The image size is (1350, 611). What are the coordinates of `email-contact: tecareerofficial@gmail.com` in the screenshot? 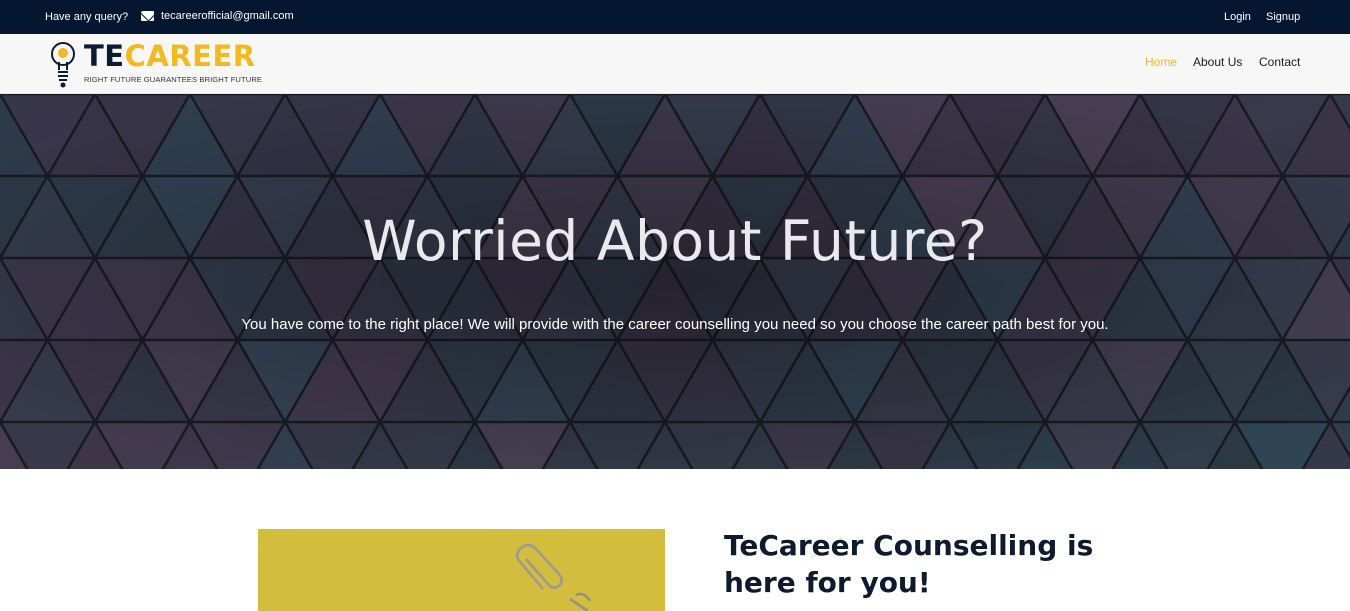 It's located at (217, 16).